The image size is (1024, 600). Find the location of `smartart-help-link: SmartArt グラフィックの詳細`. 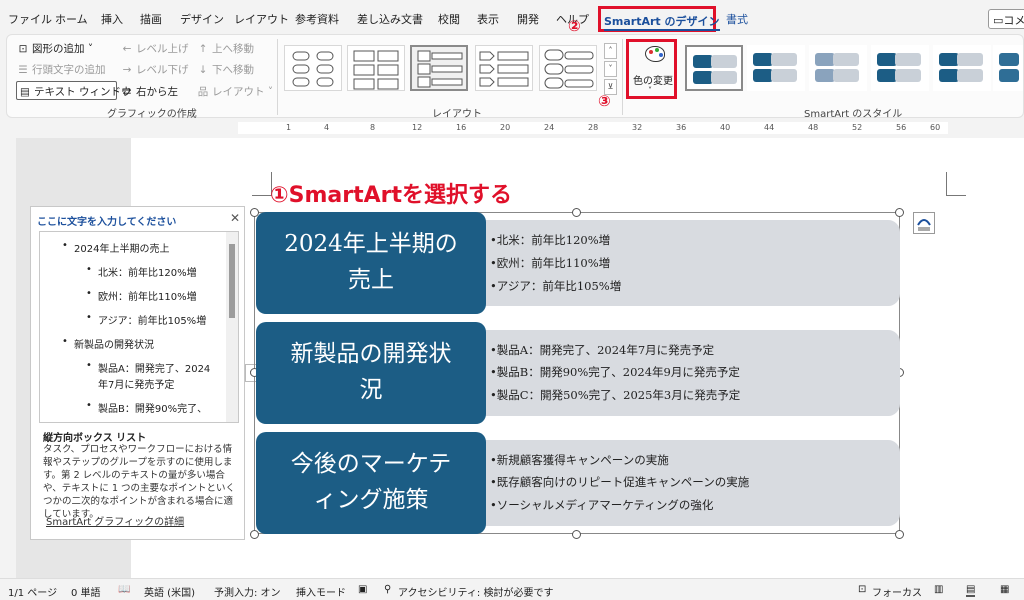

smartart-help-link: SmartArt グラフィックの詳細 is located at coordinates (115, 520).